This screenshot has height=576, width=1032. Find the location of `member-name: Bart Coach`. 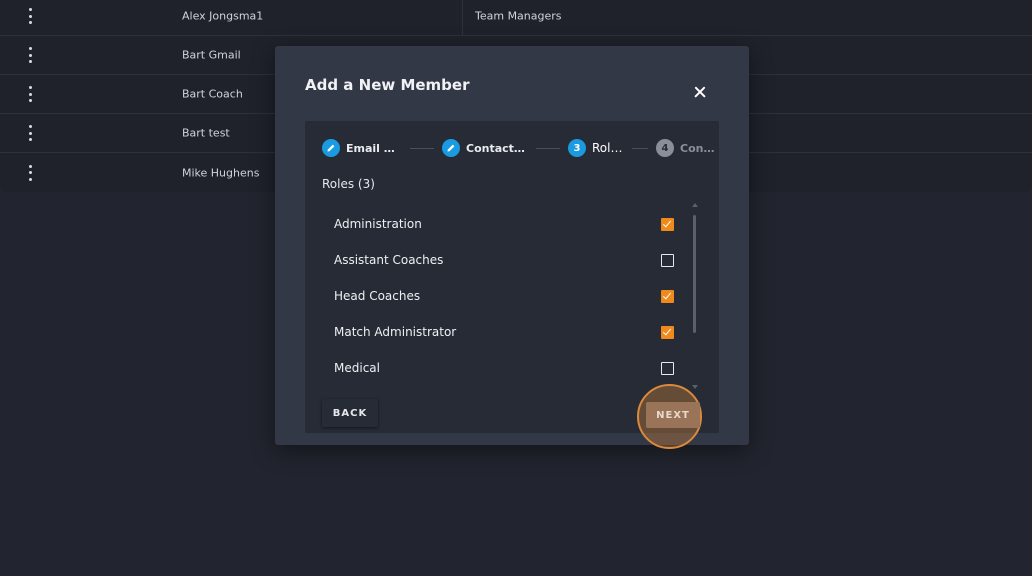

member-name: Bart Coach is located at coordinates (212, 94).